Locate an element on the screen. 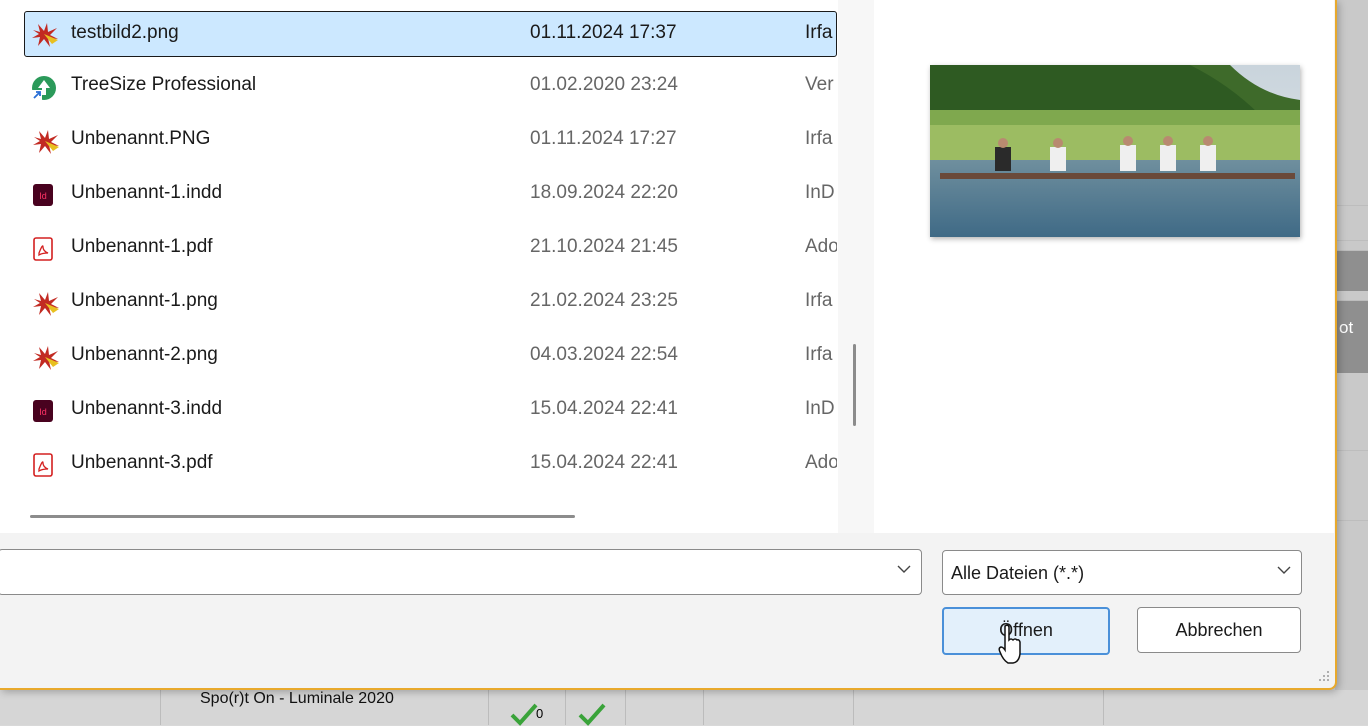 This screenshot has height=726, width=1368. open-button: Öffnen is located at coordinates (1026, 631).